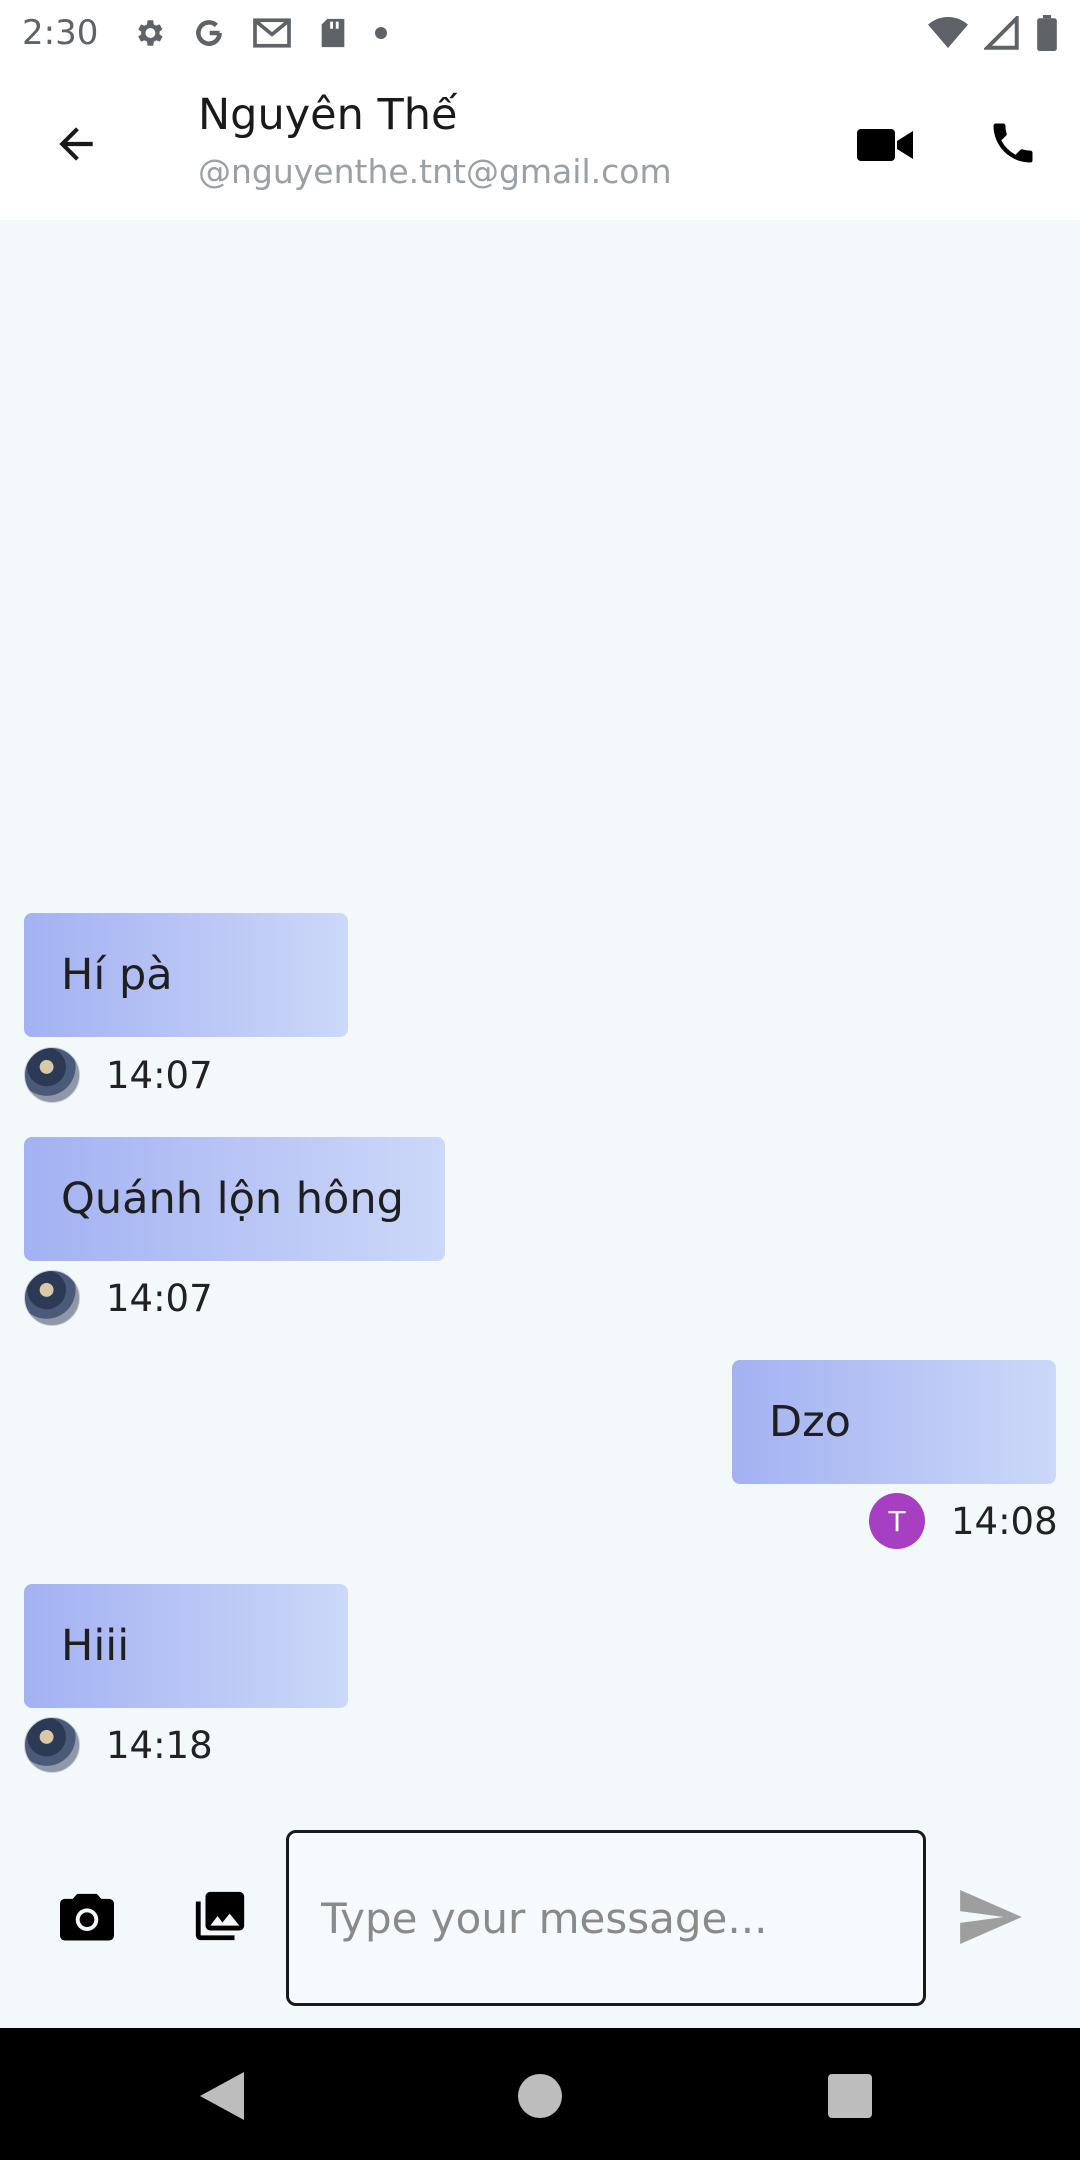  What do you see at coordinates (60, 33) in the screenshot?
I see `status-time: 2:30` at bounding box center [60, 33].